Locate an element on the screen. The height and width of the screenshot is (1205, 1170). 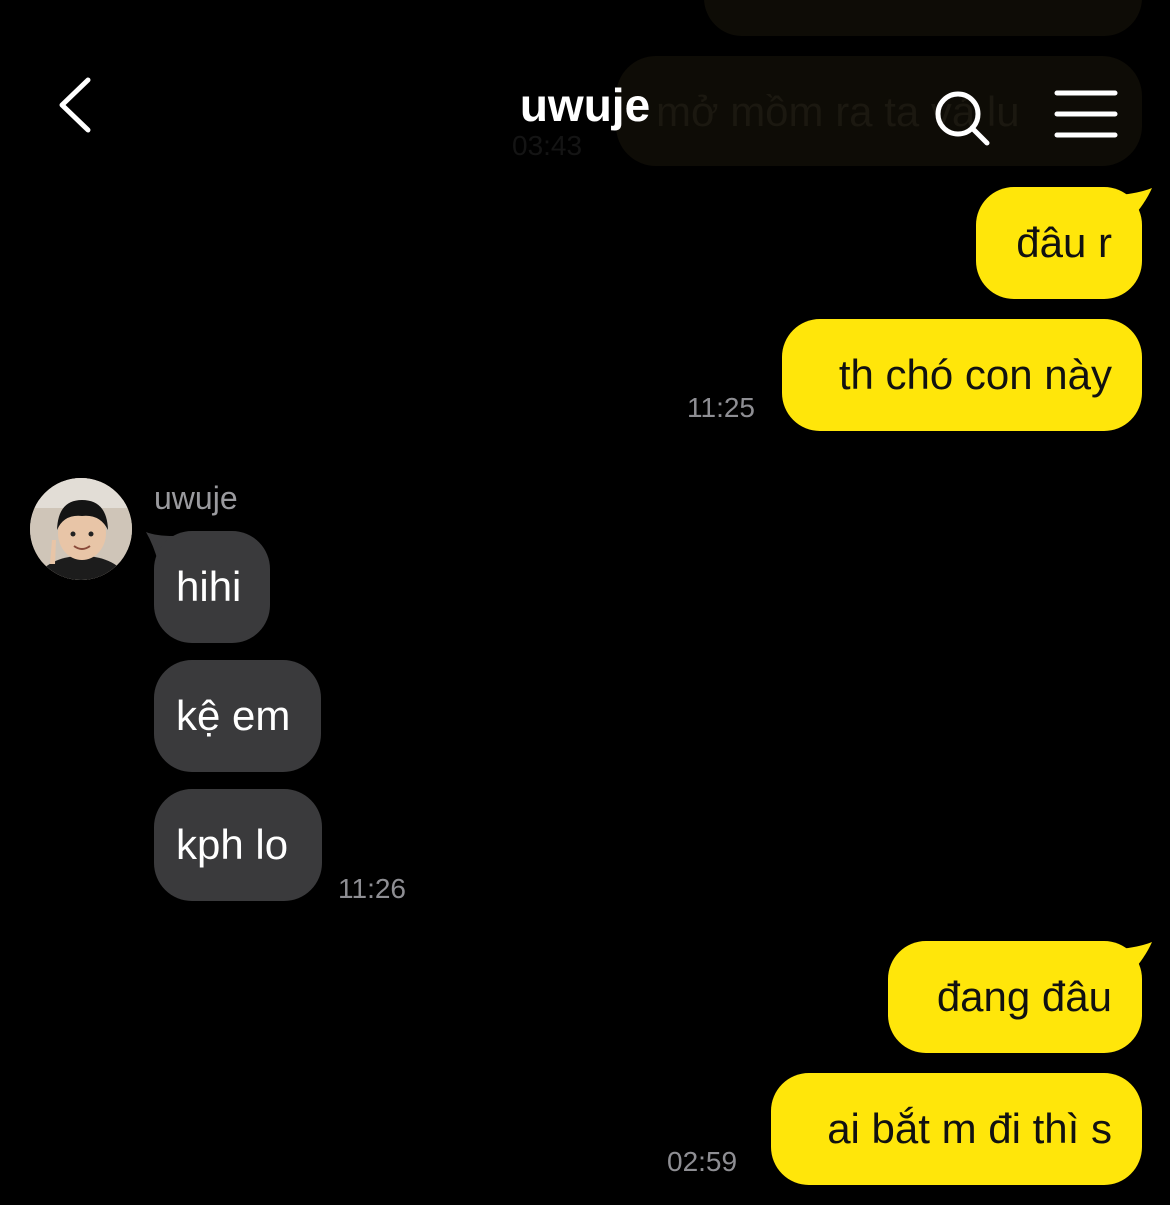
message-text: kệ em is located at coordinates (233, 715).